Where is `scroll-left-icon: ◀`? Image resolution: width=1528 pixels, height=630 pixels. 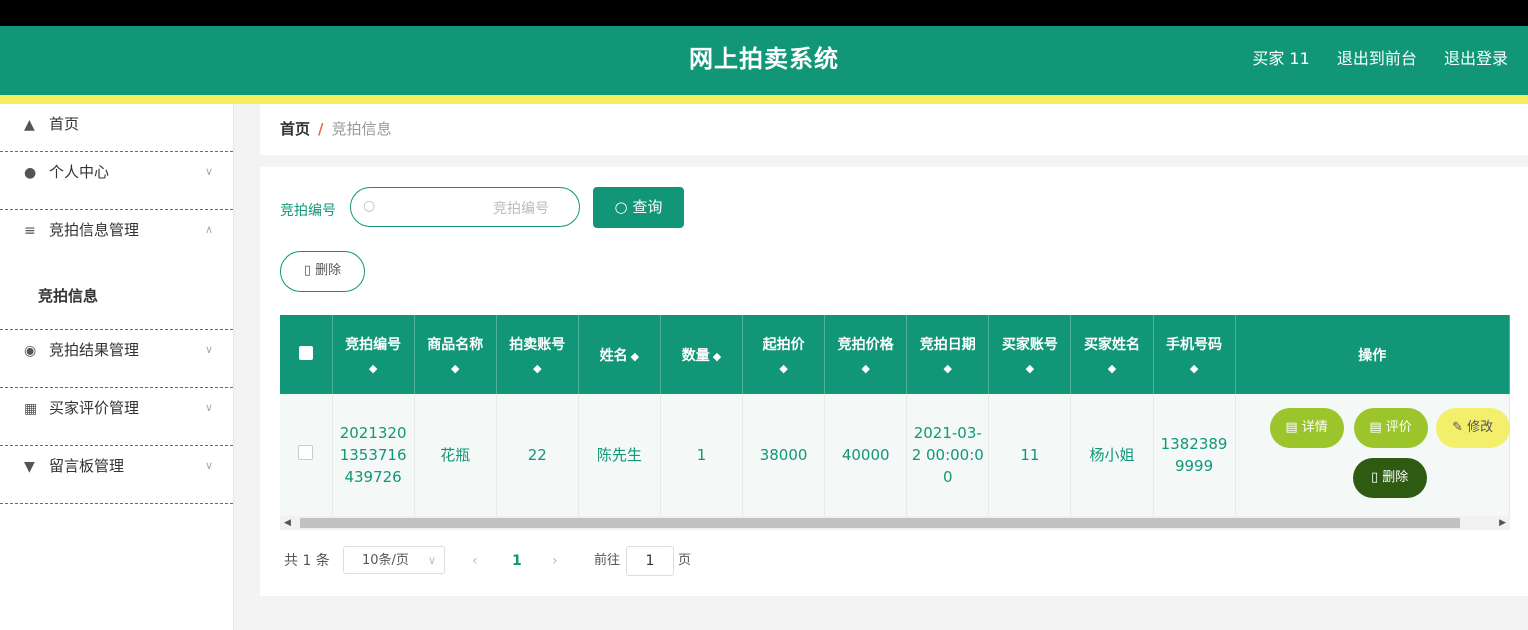 scroll-left-icon: ◀ is located at coordinates (287, 523).